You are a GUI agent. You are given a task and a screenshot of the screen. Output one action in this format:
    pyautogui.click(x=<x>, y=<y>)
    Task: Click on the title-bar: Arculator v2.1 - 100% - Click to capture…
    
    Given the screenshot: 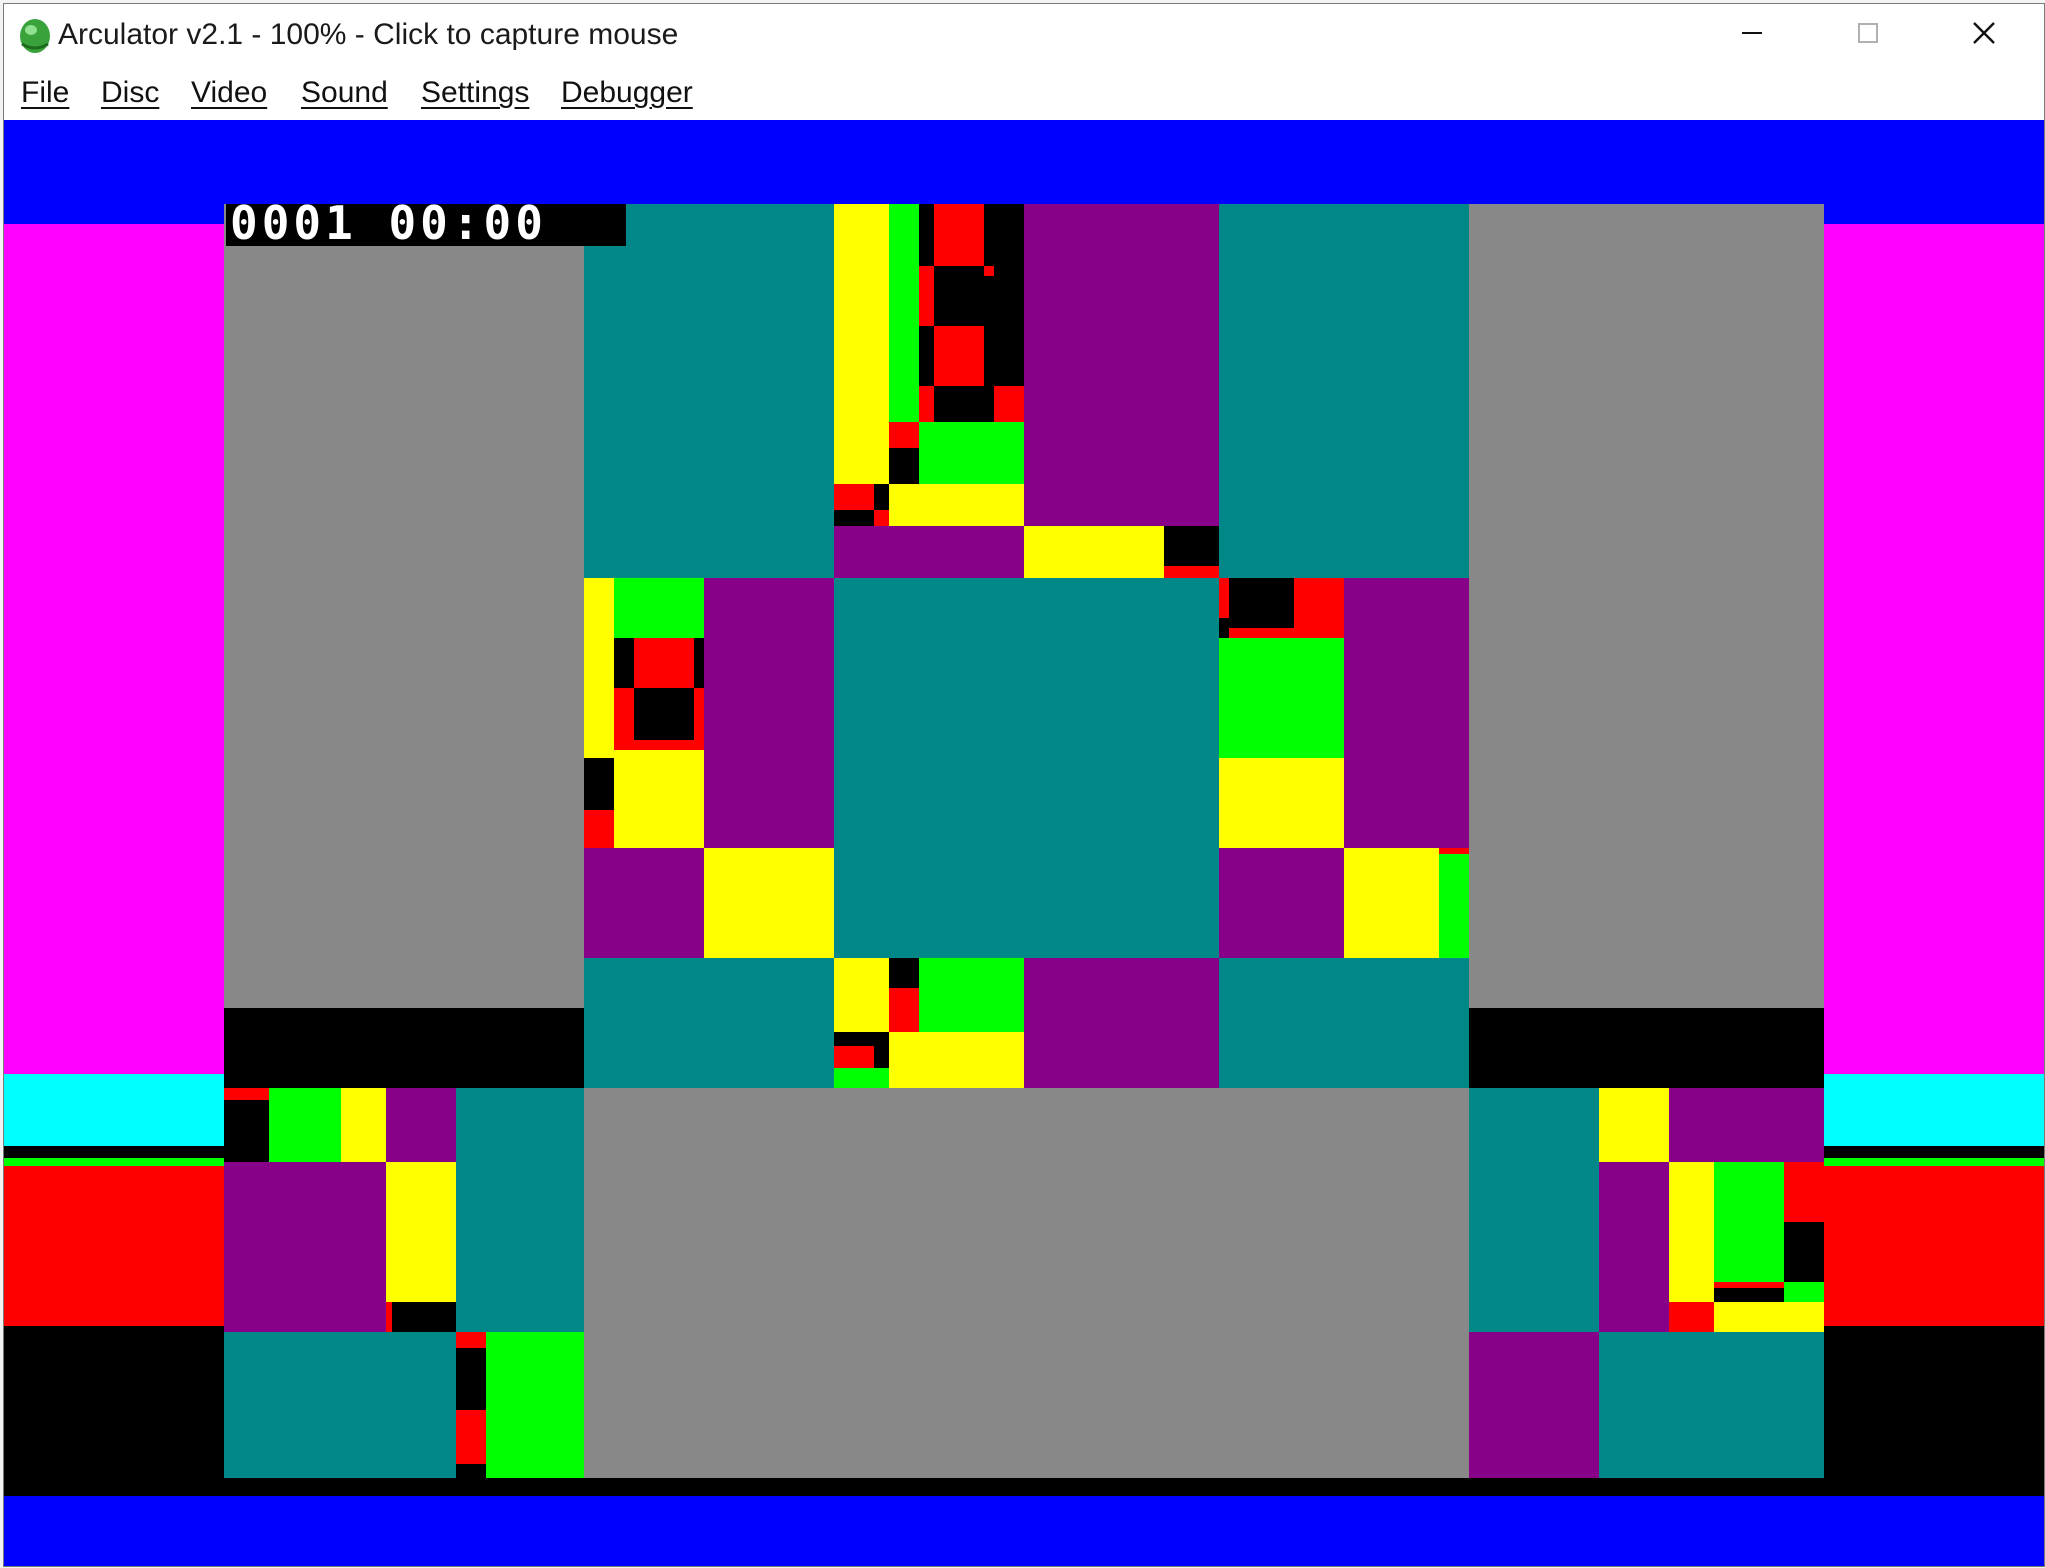 What is the action you would take?
    pyautogui.click(x=1024, y=36)
    